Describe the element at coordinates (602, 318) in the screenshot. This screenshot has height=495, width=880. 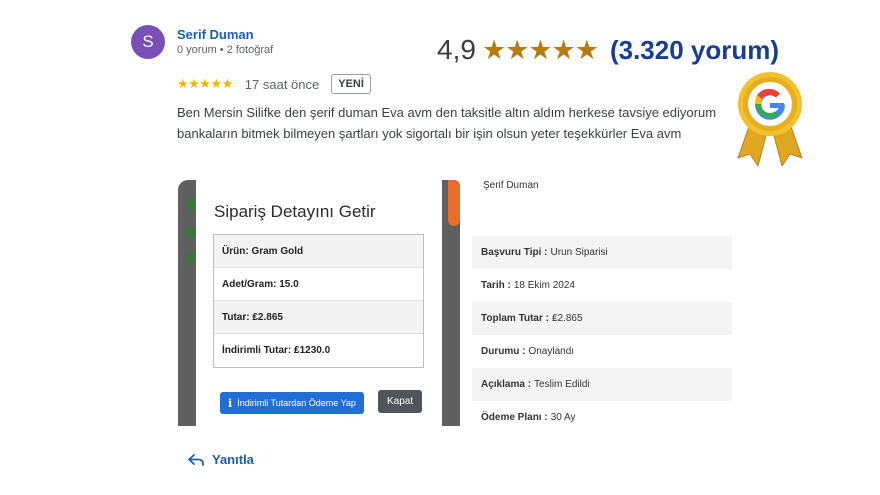
I see `detail-row: Toplam Tutar : ₤2.865` at that location.